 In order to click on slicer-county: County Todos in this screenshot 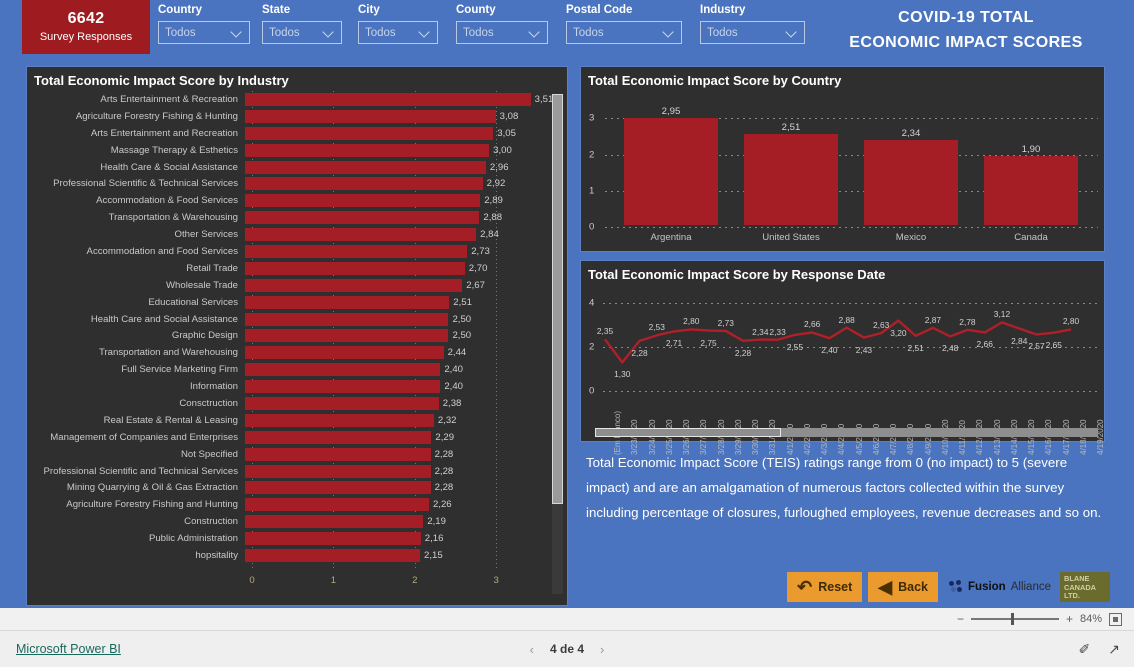, I will do `click(502, 23)`.